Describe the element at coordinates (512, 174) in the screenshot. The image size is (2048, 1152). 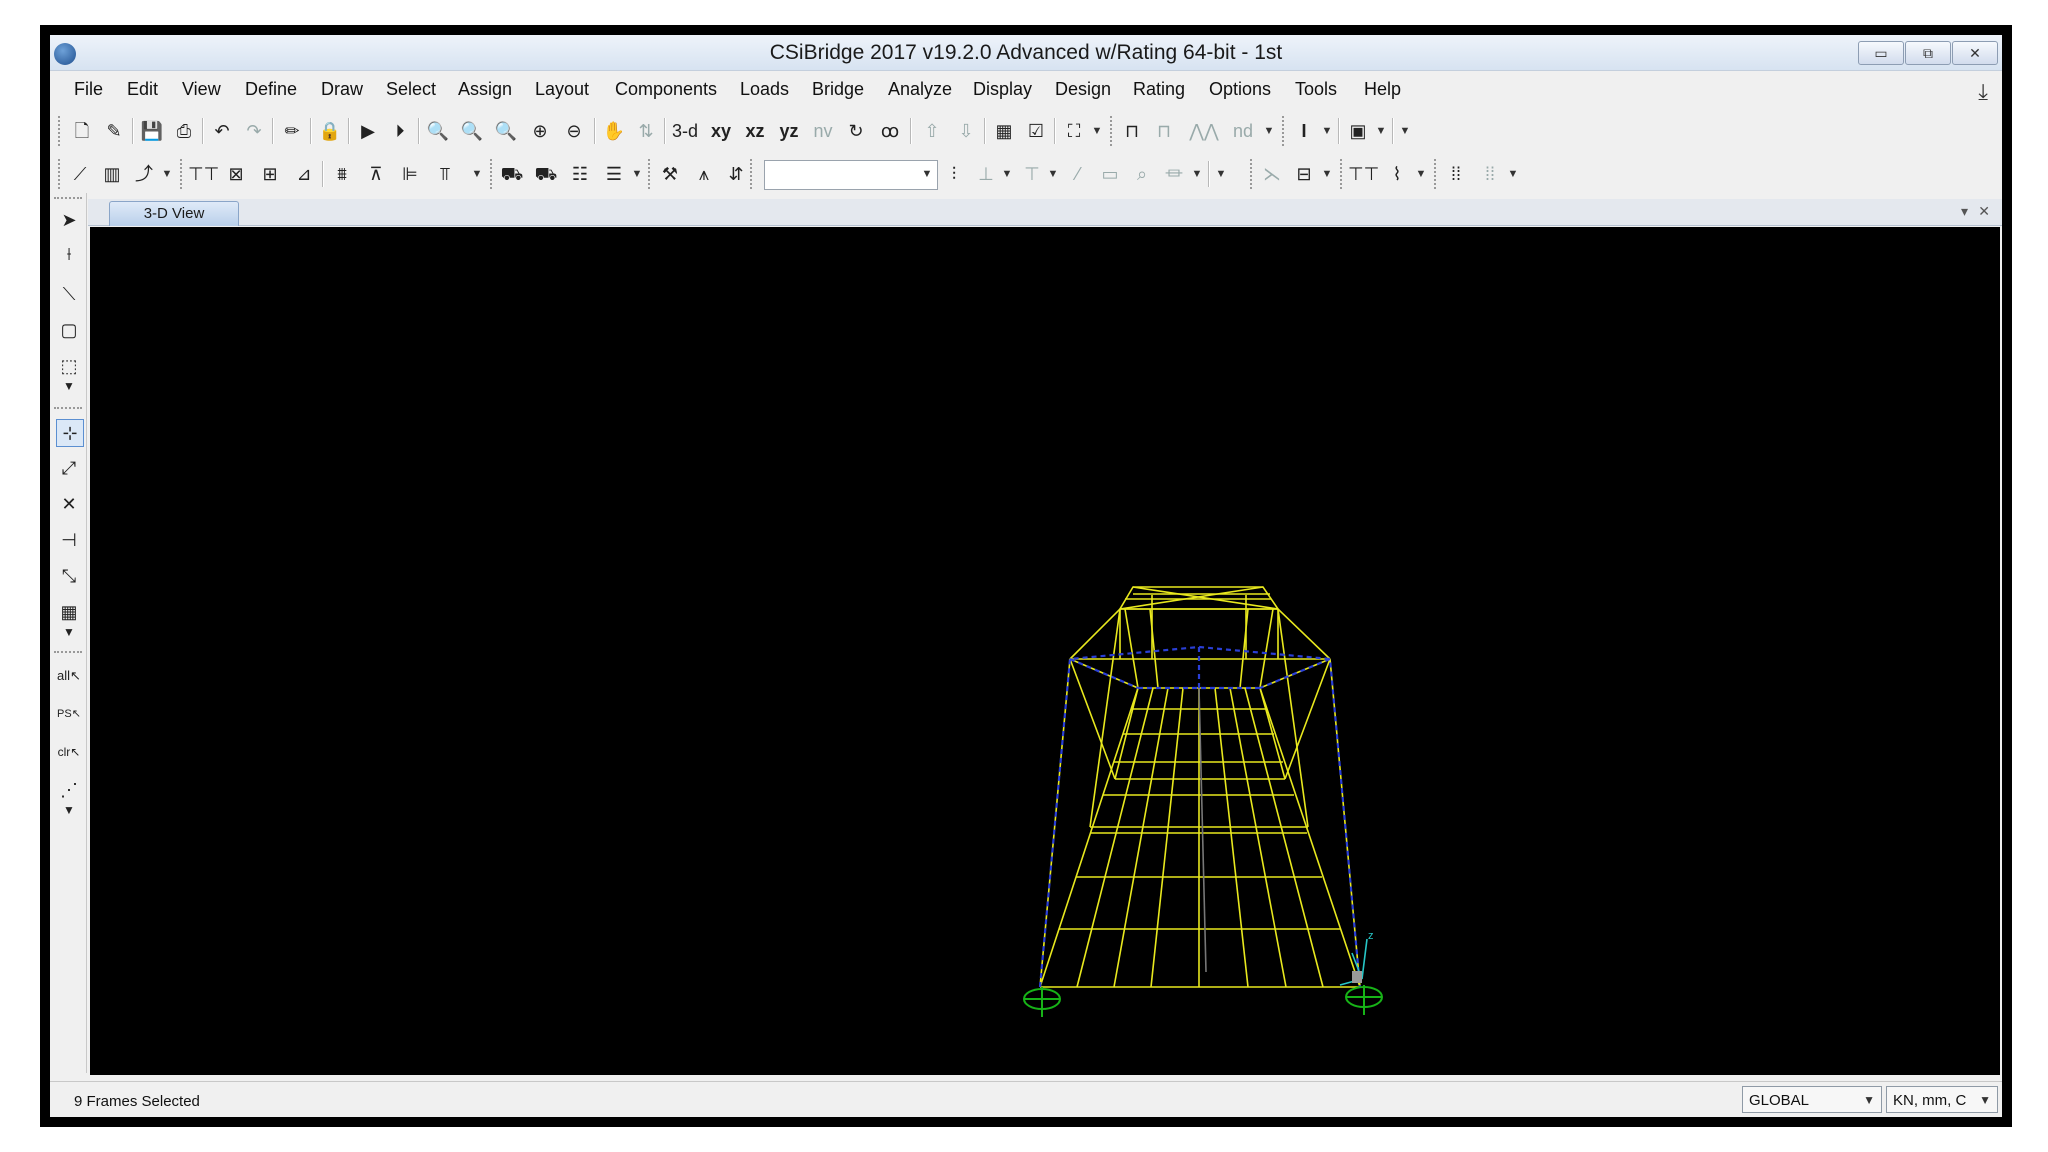
I see `vehicle-icon: ⛟` at that location.